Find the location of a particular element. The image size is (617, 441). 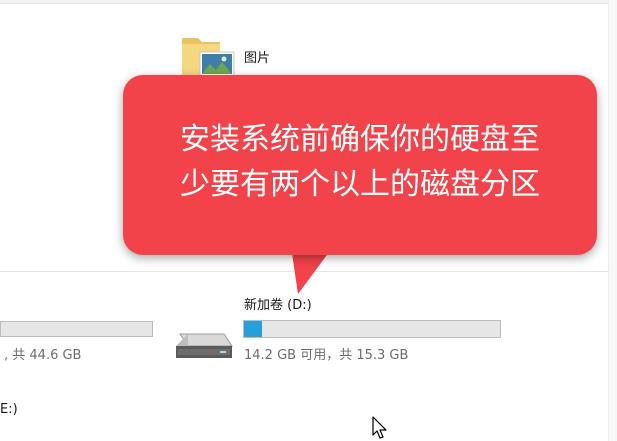

scrollbar-track is located at coordinates (612, 220).